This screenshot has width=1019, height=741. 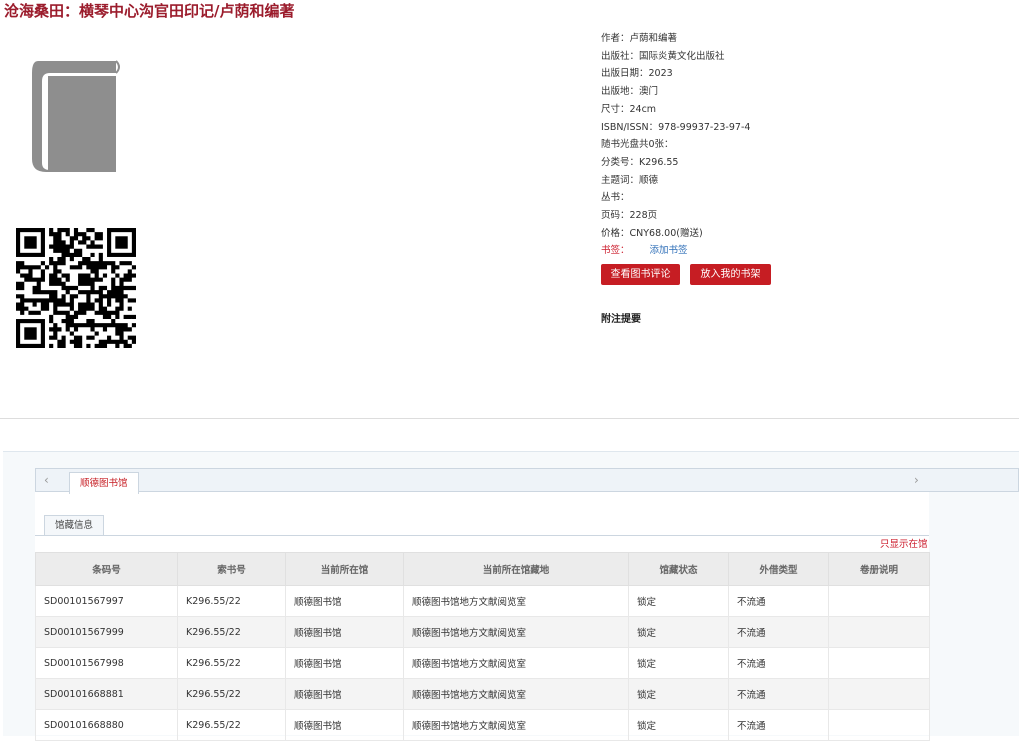 What do you see at coordinates (106, 569) in the screenshot?
I see `column-header: 条码号` at bounding box center [106, 569].